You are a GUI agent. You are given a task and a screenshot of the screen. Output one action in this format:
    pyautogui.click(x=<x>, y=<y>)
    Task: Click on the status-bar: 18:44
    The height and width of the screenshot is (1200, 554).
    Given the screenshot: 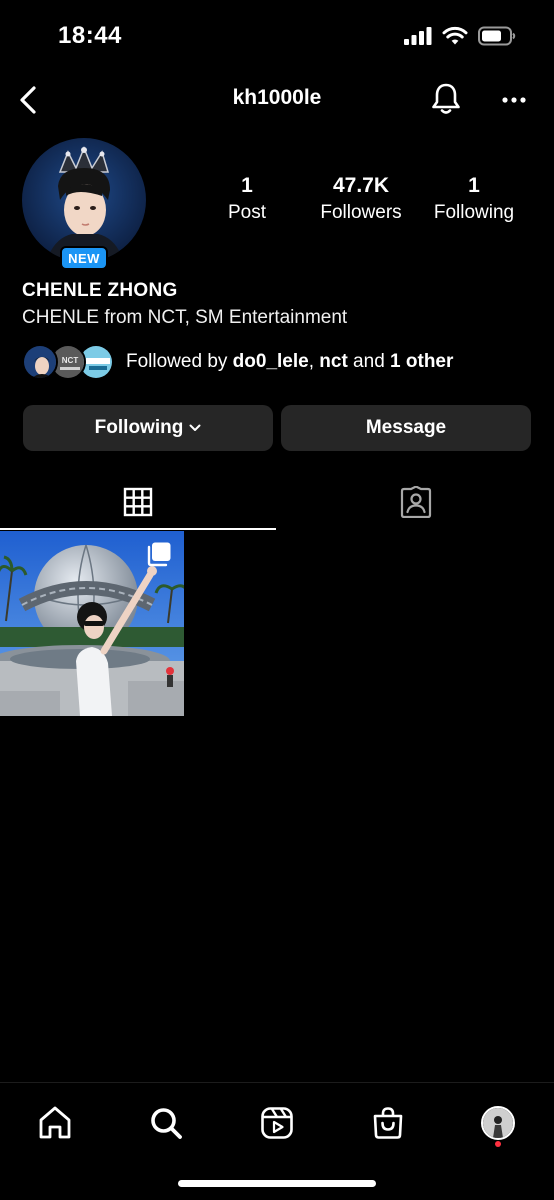 What is the action you would take?
    pyautogui.click(x=277, y=36)
    